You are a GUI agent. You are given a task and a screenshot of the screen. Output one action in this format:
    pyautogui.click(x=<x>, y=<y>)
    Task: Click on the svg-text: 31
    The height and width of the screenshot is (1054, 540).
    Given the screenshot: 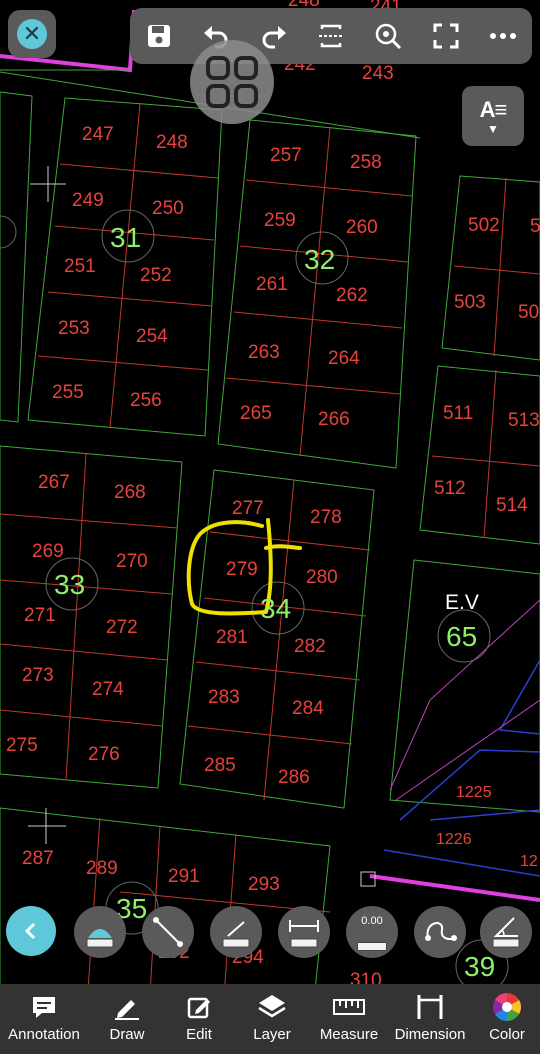 What is the action you would take?
    pyautogui.click(x=125, y=237)
    